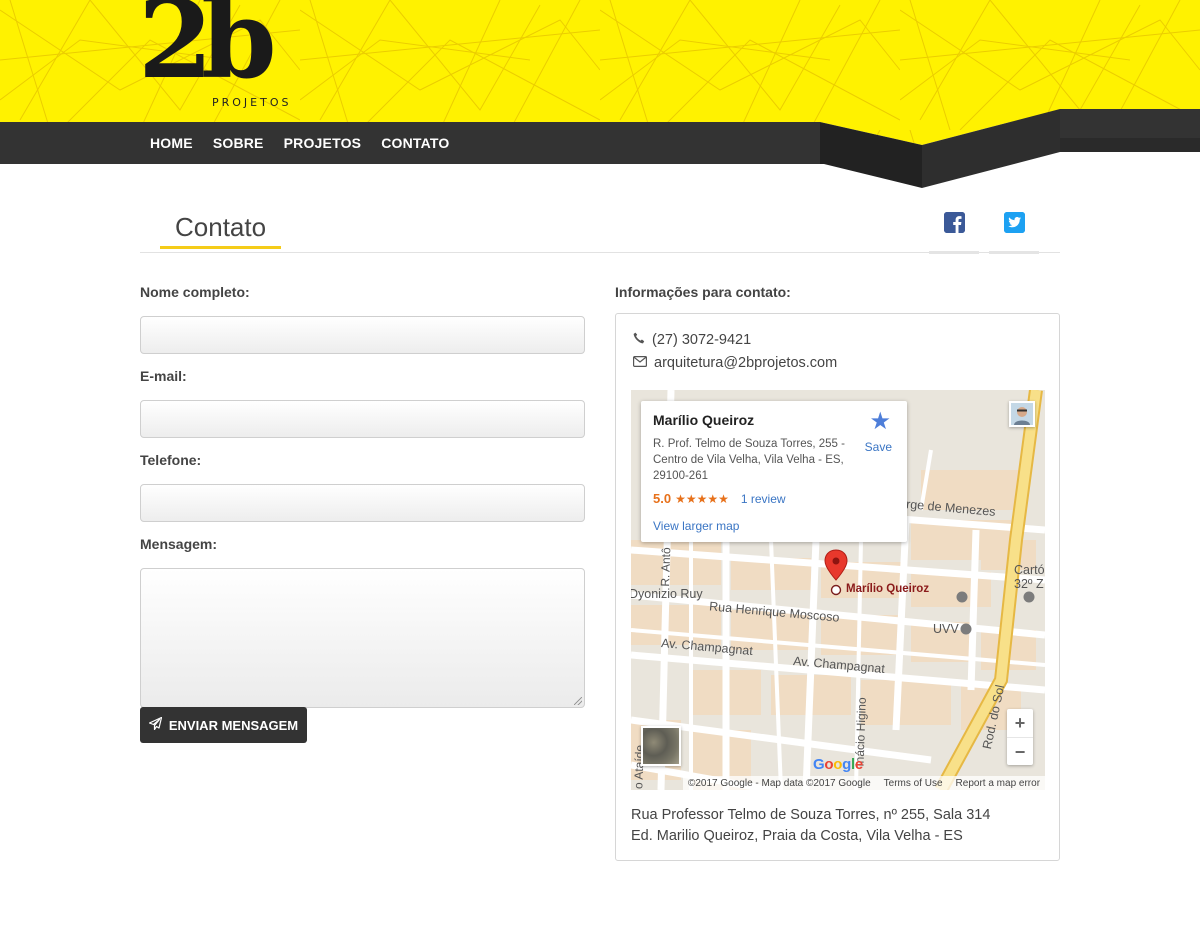 This screenshot has width=1200, height=929. I want to click on envelope-icon, so click(640, 363).